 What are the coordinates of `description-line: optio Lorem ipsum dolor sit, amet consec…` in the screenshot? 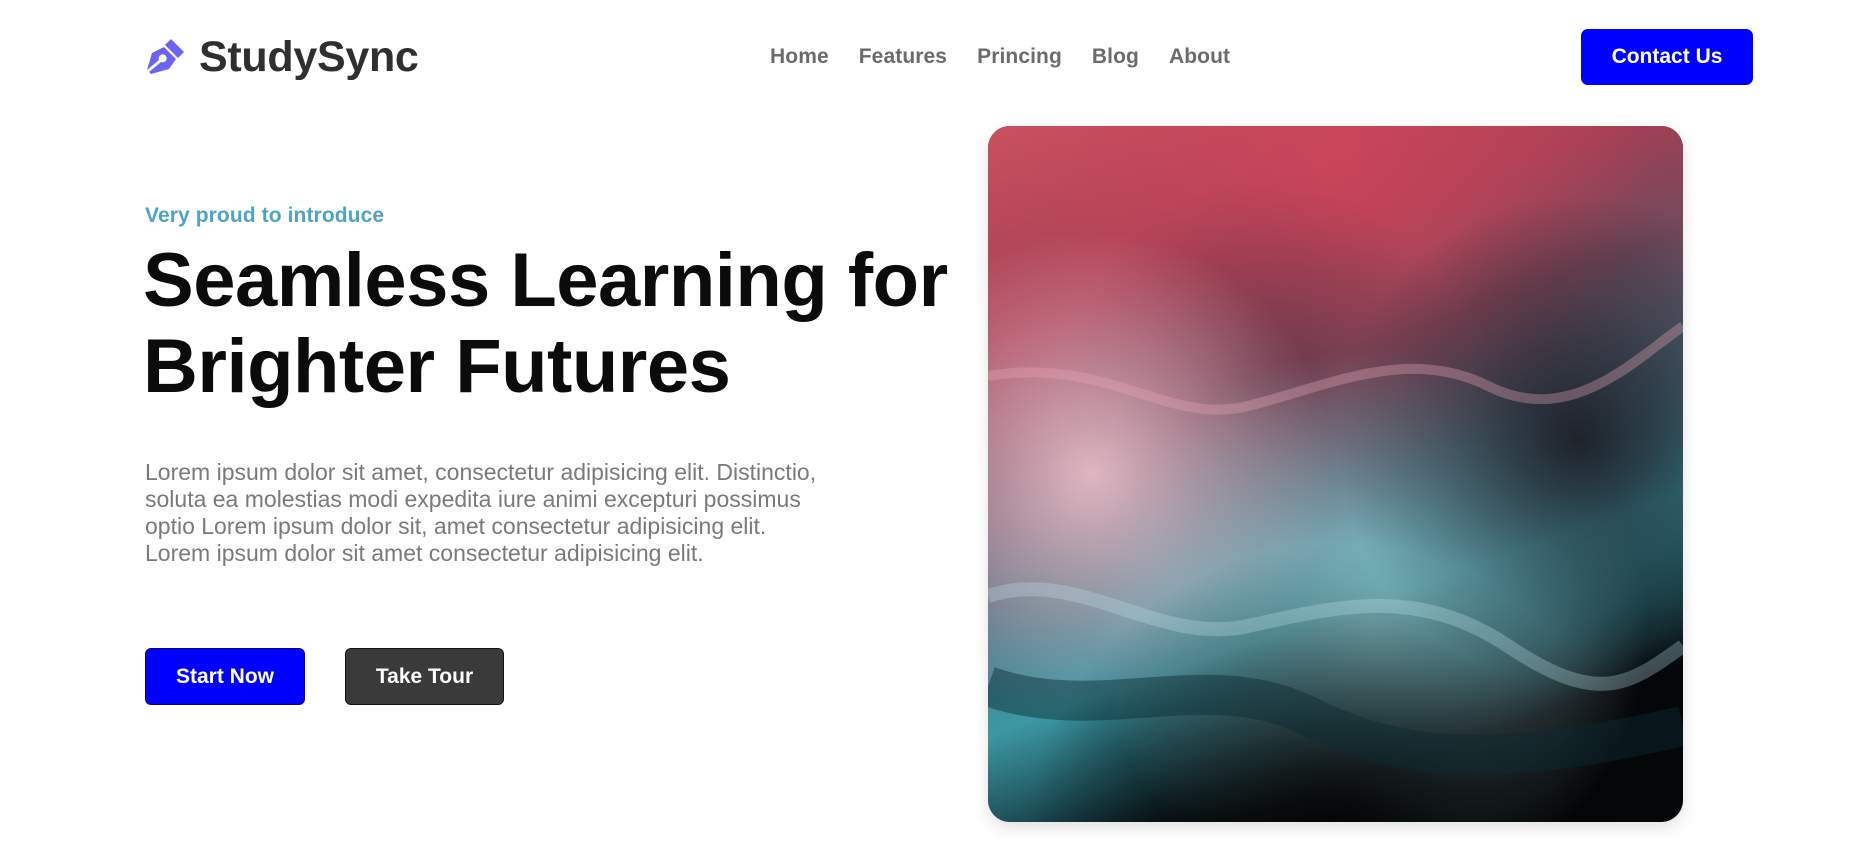 It's located at (456, 526).